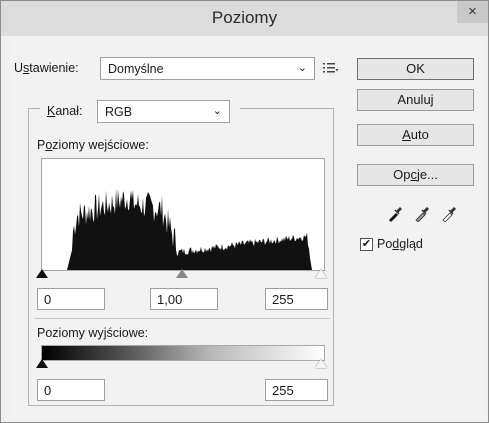 The width and height of the screenshot is (489, 423). I want to click on output-levels-label: Poziomy wyjściowe:, so click(93, 333).